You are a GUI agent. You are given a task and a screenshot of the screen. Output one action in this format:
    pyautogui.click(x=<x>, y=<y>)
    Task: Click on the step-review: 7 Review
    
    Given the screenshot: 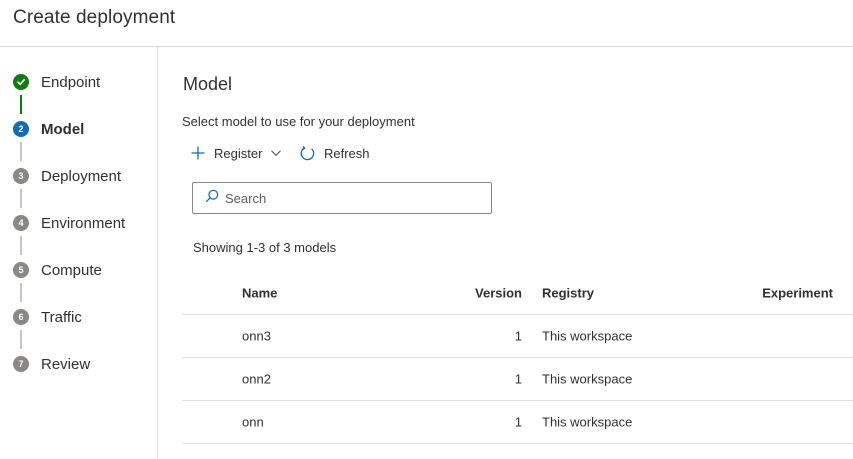 What is the action you would take?
    pyautogui.click(x=51, y=364)
    